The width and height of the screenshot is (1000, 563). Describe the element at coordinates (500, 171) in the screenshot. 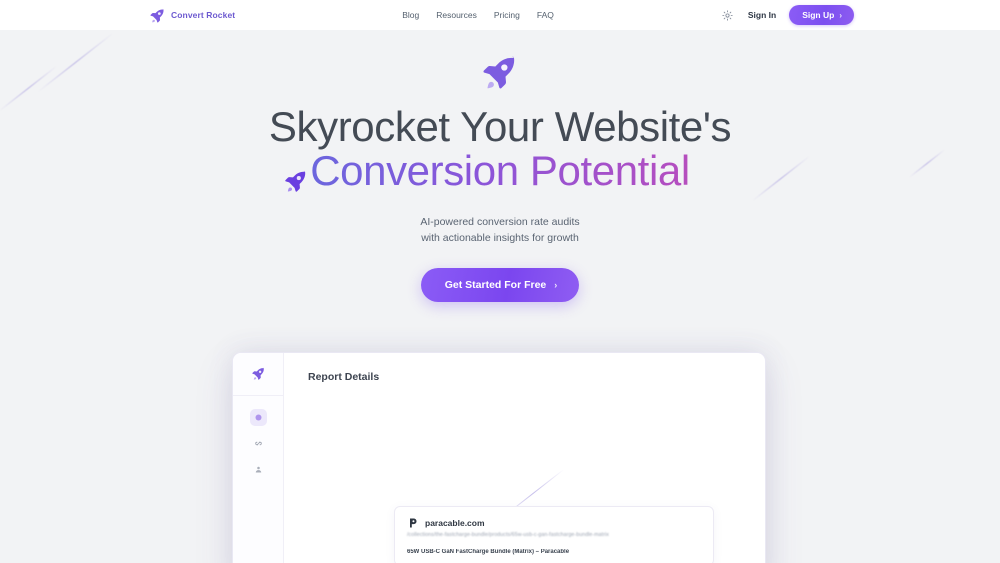

I see `hero-title-line2: Conversion Potential` at that location.